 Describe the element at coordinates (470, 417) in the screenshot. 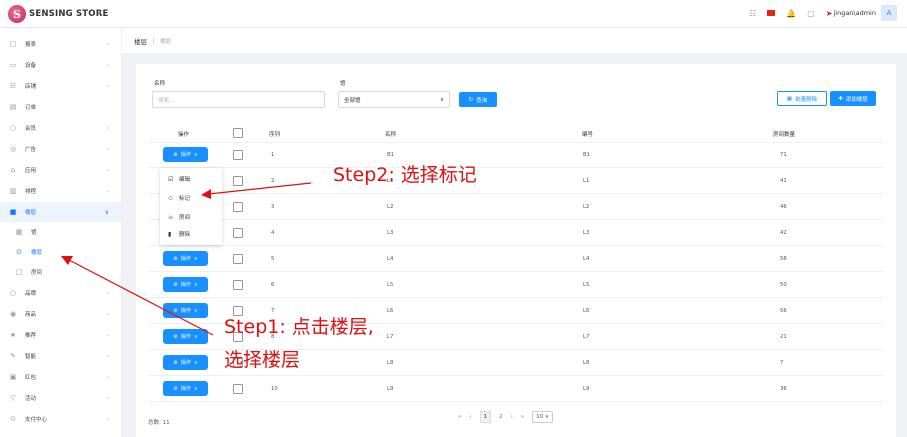

I see `prev-page-button: ‹` at that location.